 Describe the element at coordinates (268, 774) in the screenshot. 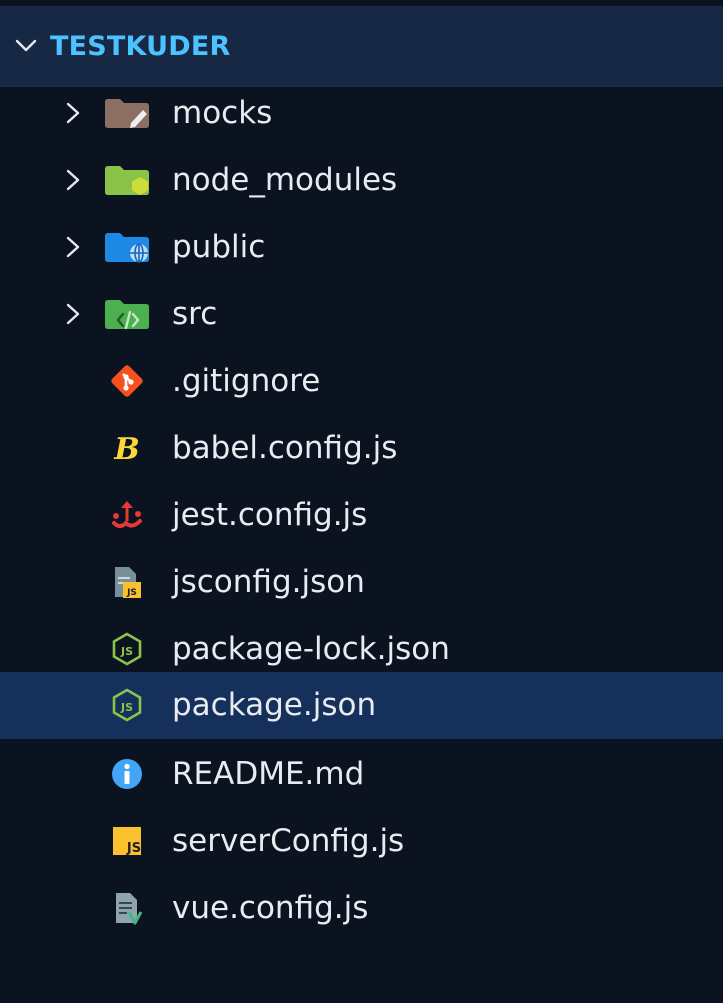

I see `tree-item-label: README.md` at that location.